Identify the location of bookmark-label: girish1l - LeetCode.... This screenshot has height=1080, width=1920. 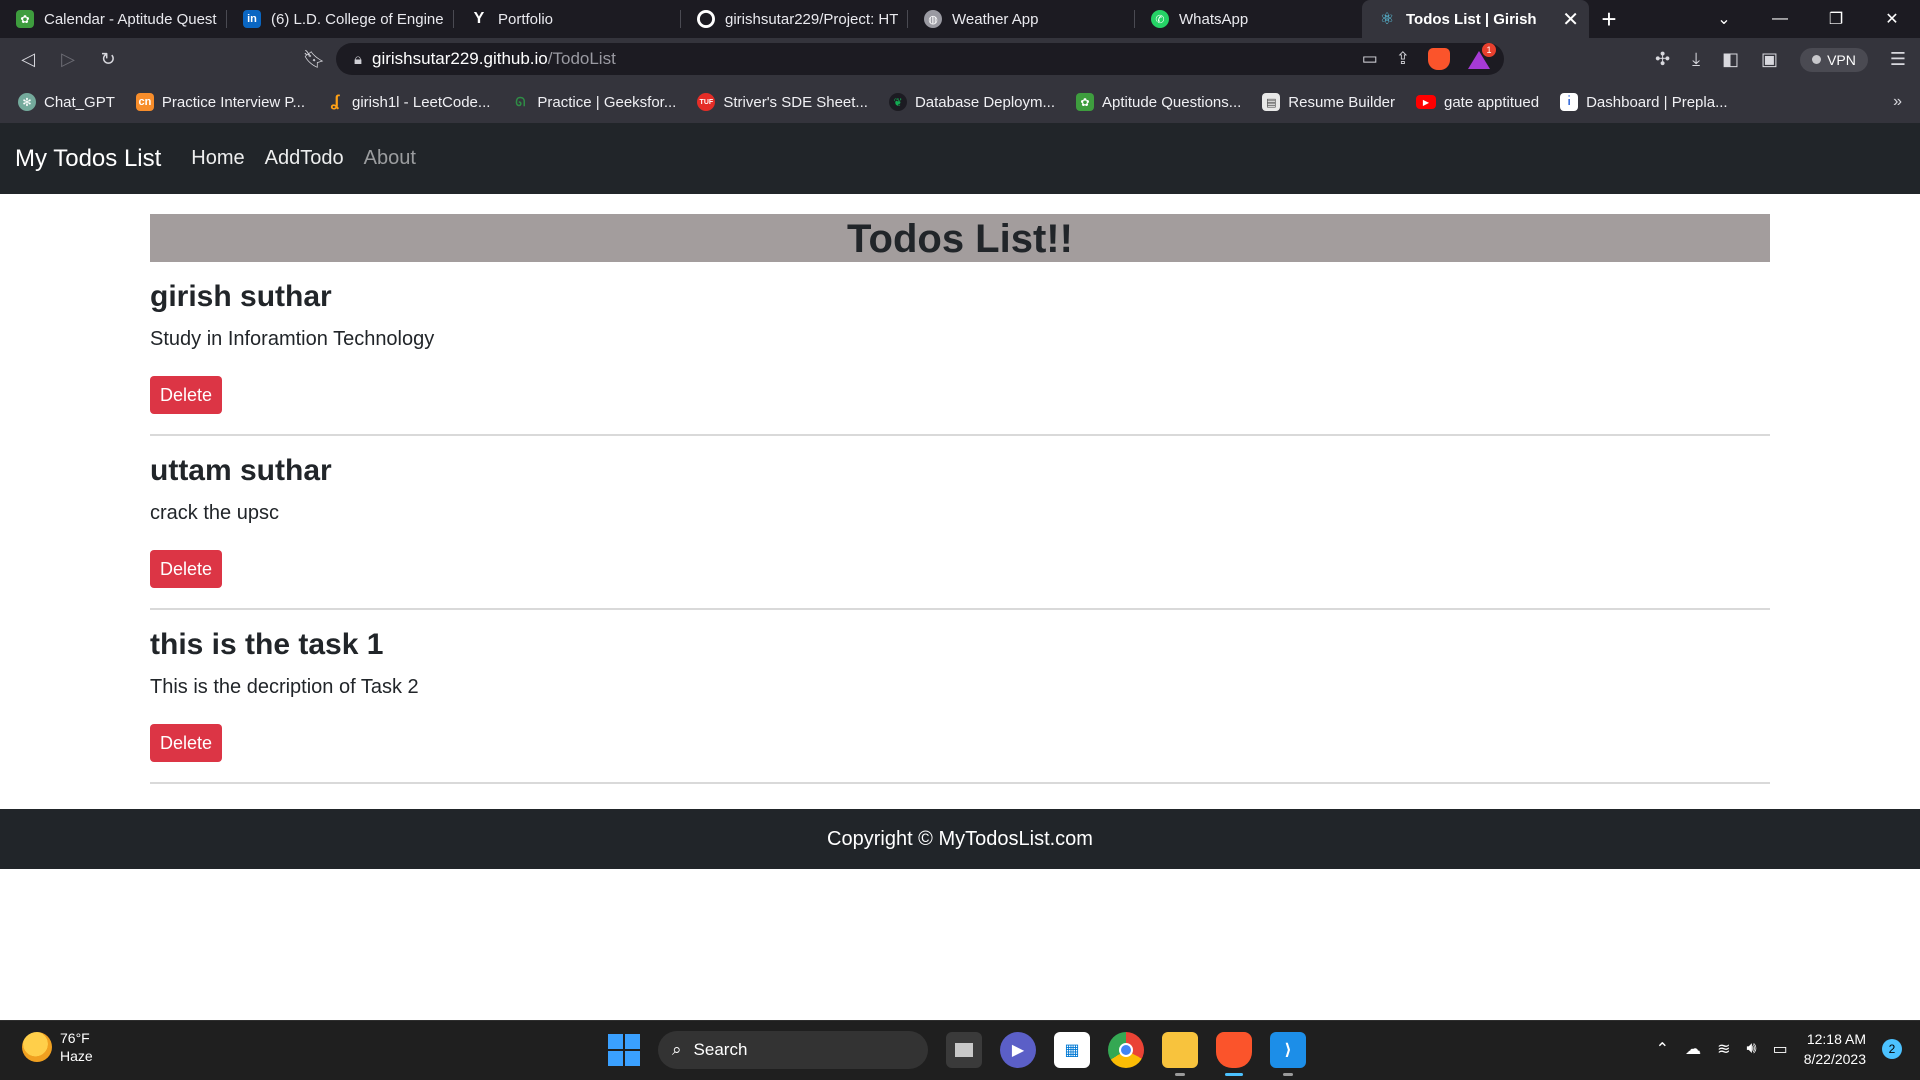
(421, 102).